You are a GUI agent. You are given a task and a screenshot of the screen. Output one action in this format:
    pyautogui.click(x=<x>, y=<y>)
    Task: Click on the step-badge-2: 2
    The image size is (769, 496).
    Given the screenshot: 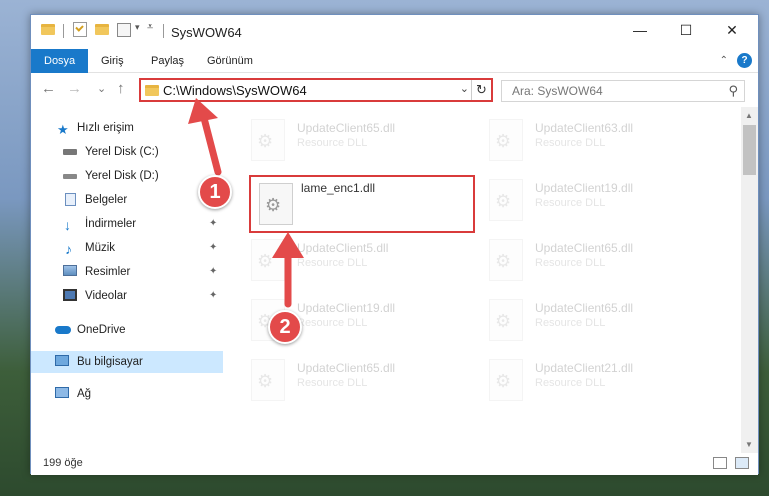 What is the action you would take?
    pyautogui.click(x=285, y=327)
    